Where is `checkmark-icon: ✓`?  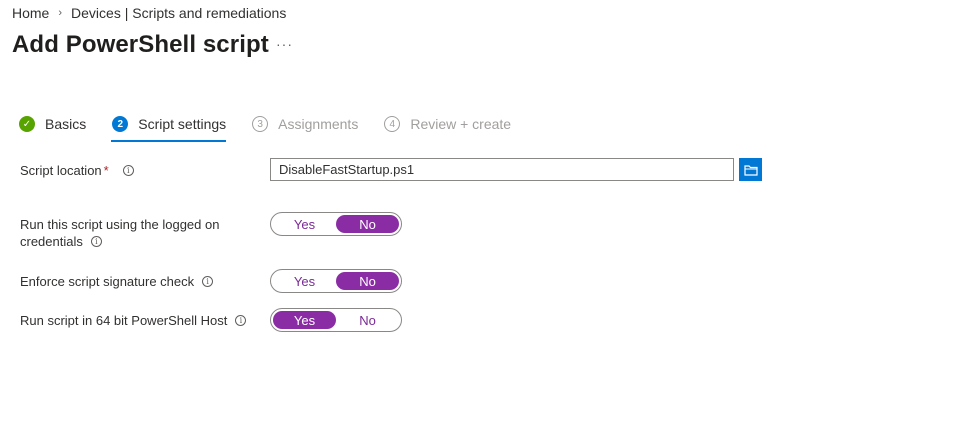
checkmark-icon: ✓ is located at coordinates (27, 124).